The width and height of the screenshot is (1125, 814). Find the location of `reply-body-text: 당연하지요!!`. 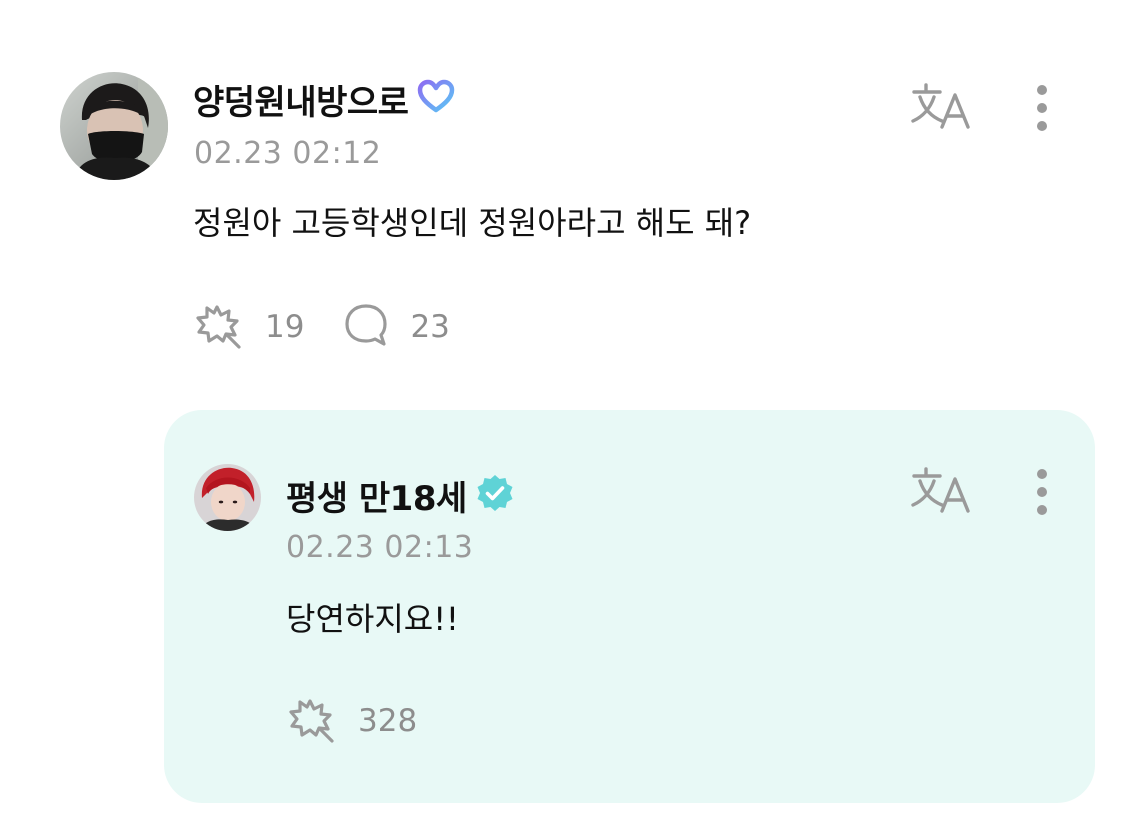

reply-body-text: 당연하지요!! is located at coordinates (372, 619).